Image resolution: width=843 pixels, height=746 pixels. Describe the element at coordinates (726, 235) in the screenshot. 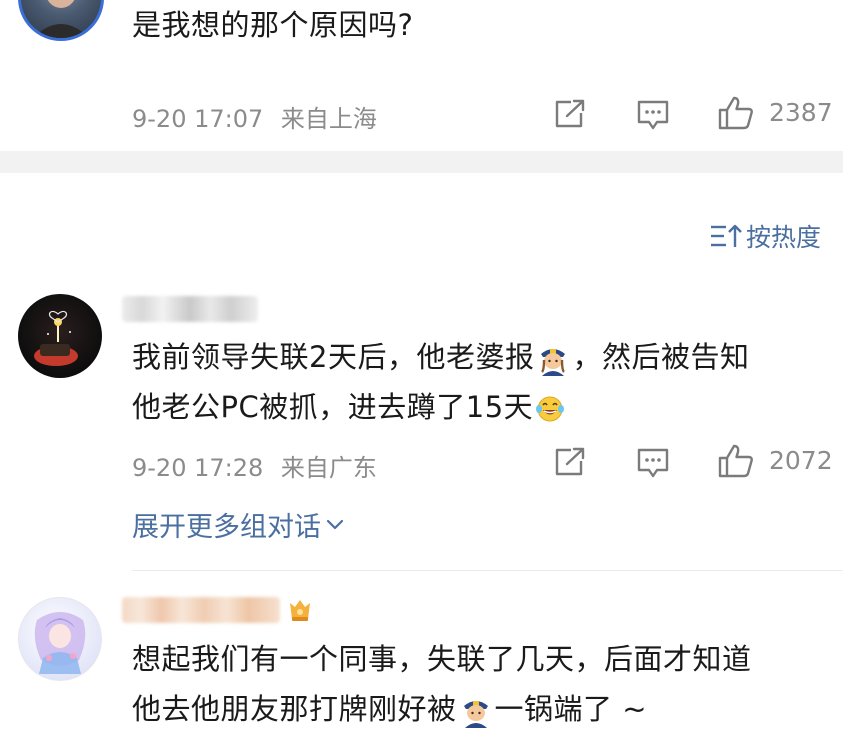

I see `sort-icon` at that location.